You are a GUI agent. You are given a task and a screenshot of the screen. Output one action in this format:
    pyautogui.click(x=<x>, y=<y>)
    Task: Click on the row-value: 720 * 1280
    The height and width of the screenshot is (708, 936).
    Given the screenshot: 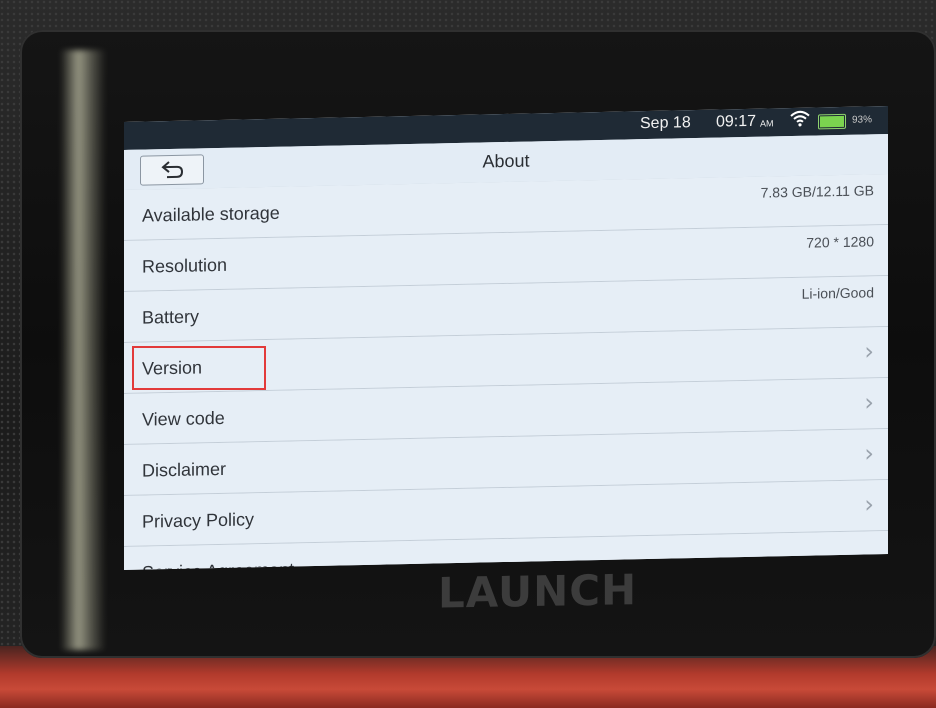 What is the action you would take?
    pyautogui.click(x=840, y=242)
    